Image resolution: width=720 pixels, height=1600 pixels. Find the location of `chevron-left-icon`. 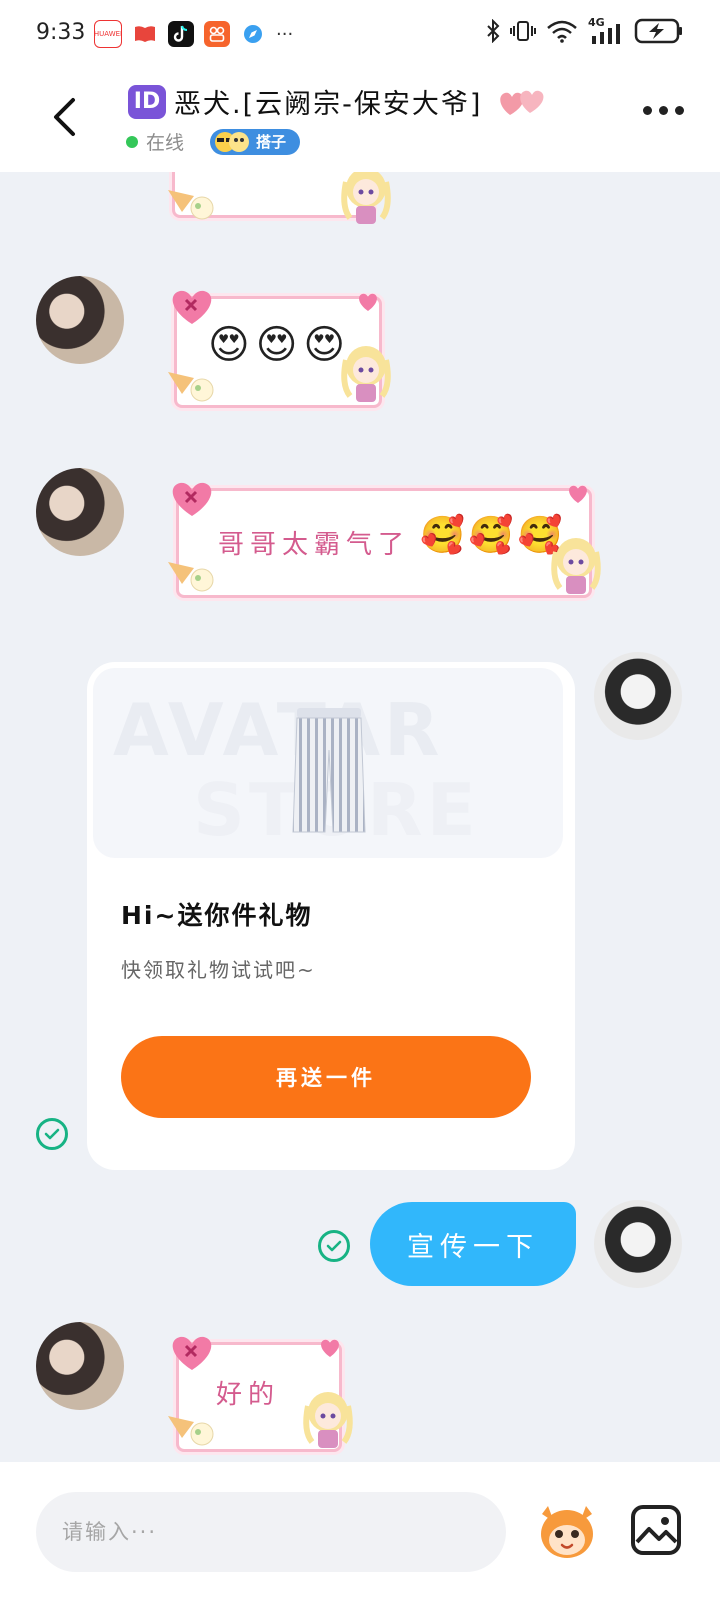

chevron-left-icon is located at coordinates (64, 117).